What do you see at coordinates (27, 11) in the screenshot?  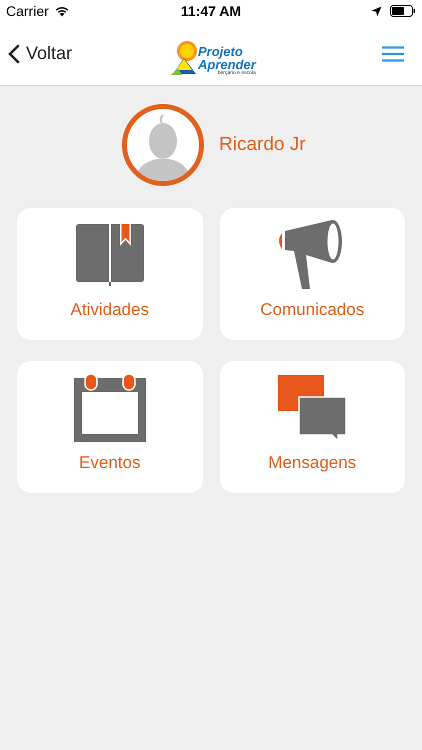 I see `carrier-text: Carrier` at bounding box center [27, 11].